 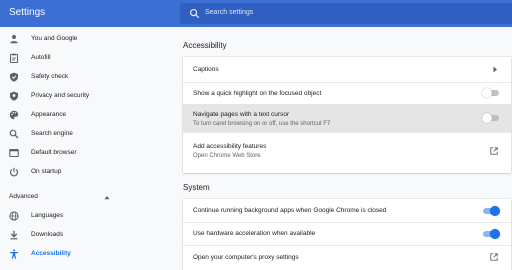 I want to click on person-icon, so click(x=14, y=39).